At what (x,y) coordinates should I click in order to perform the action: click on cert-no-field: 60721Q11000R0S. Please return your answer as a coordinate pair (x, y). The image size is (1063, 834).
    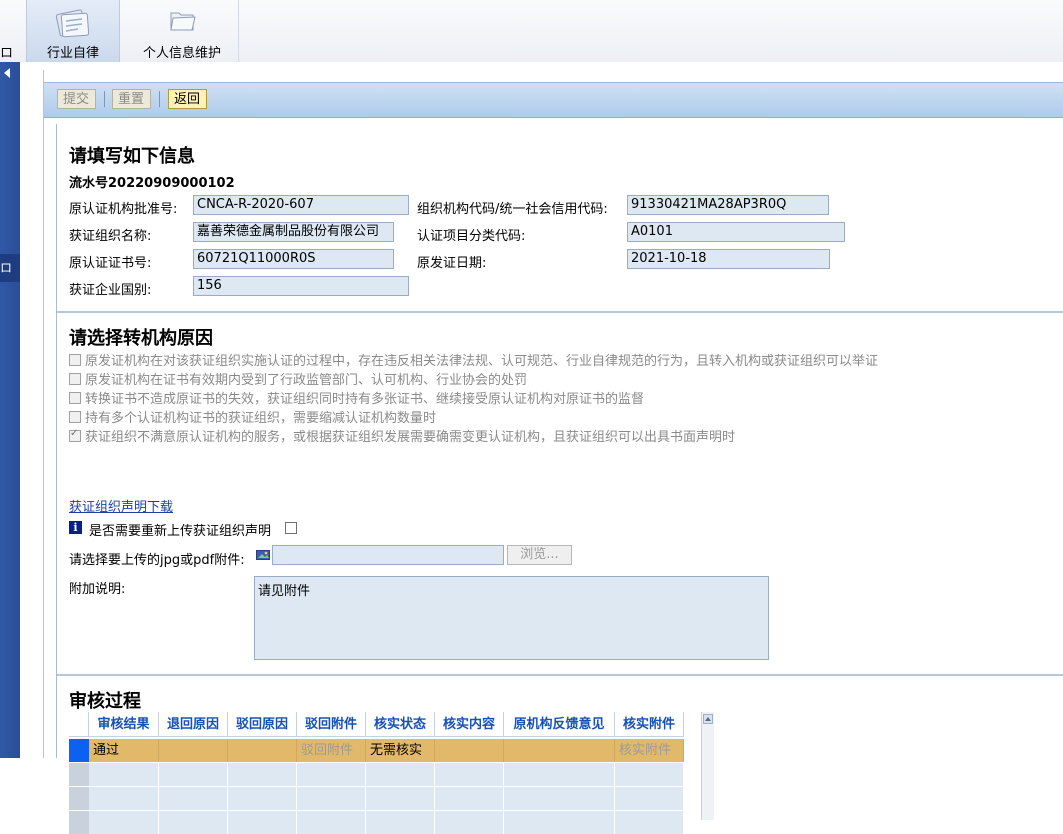
    Looking at the image, I should click on (293, 259).